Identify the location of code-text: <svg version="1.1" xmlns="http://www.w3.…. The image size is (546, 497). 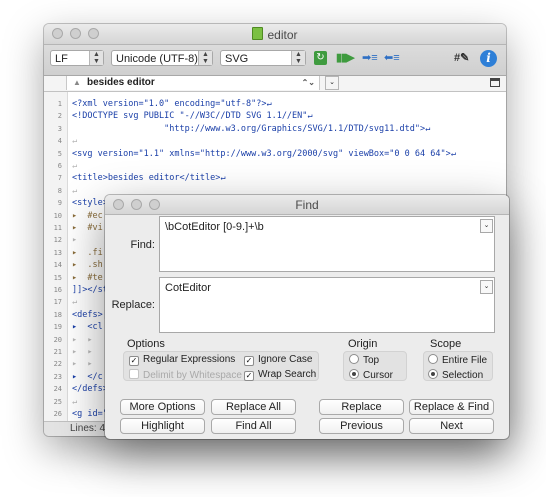
(264, 153).